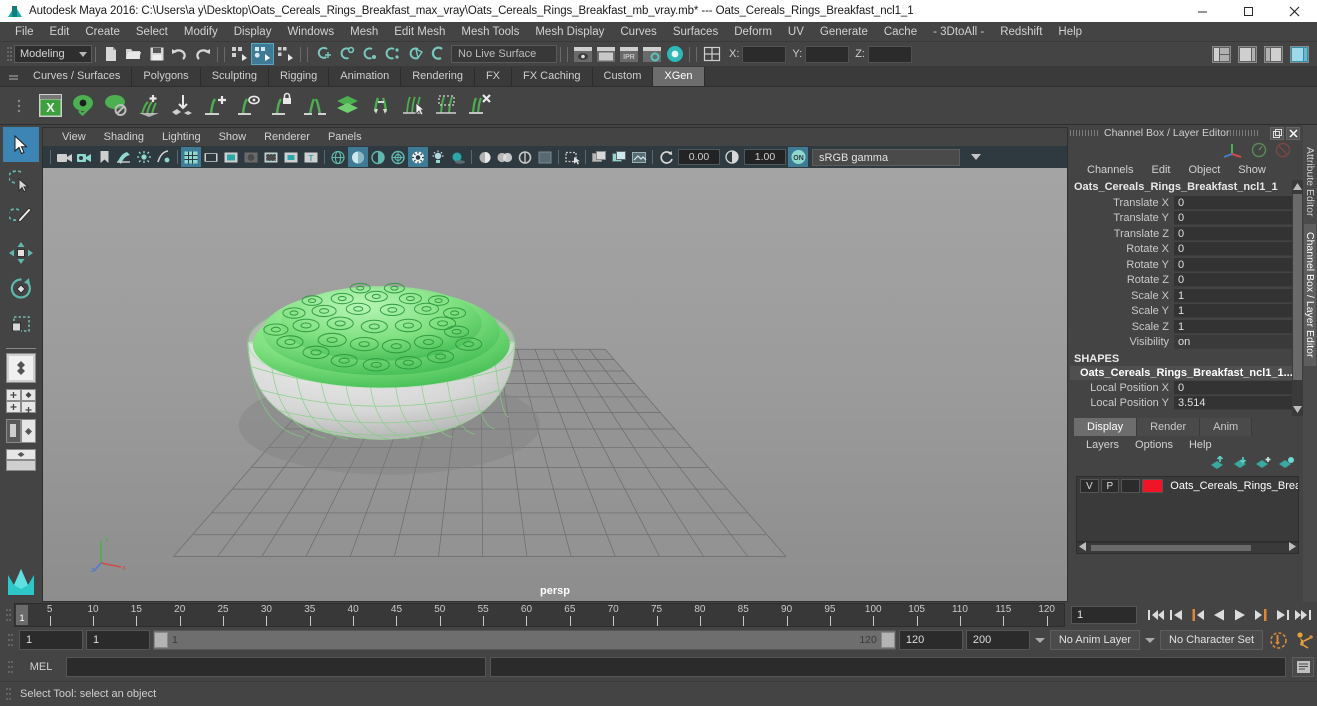 The width and height of the screenshot is (1317, 706). What do you see at coordinates (900, 32) in the screenshot?
I see `menu-cache: Cache` at bounding box center [900, 32].